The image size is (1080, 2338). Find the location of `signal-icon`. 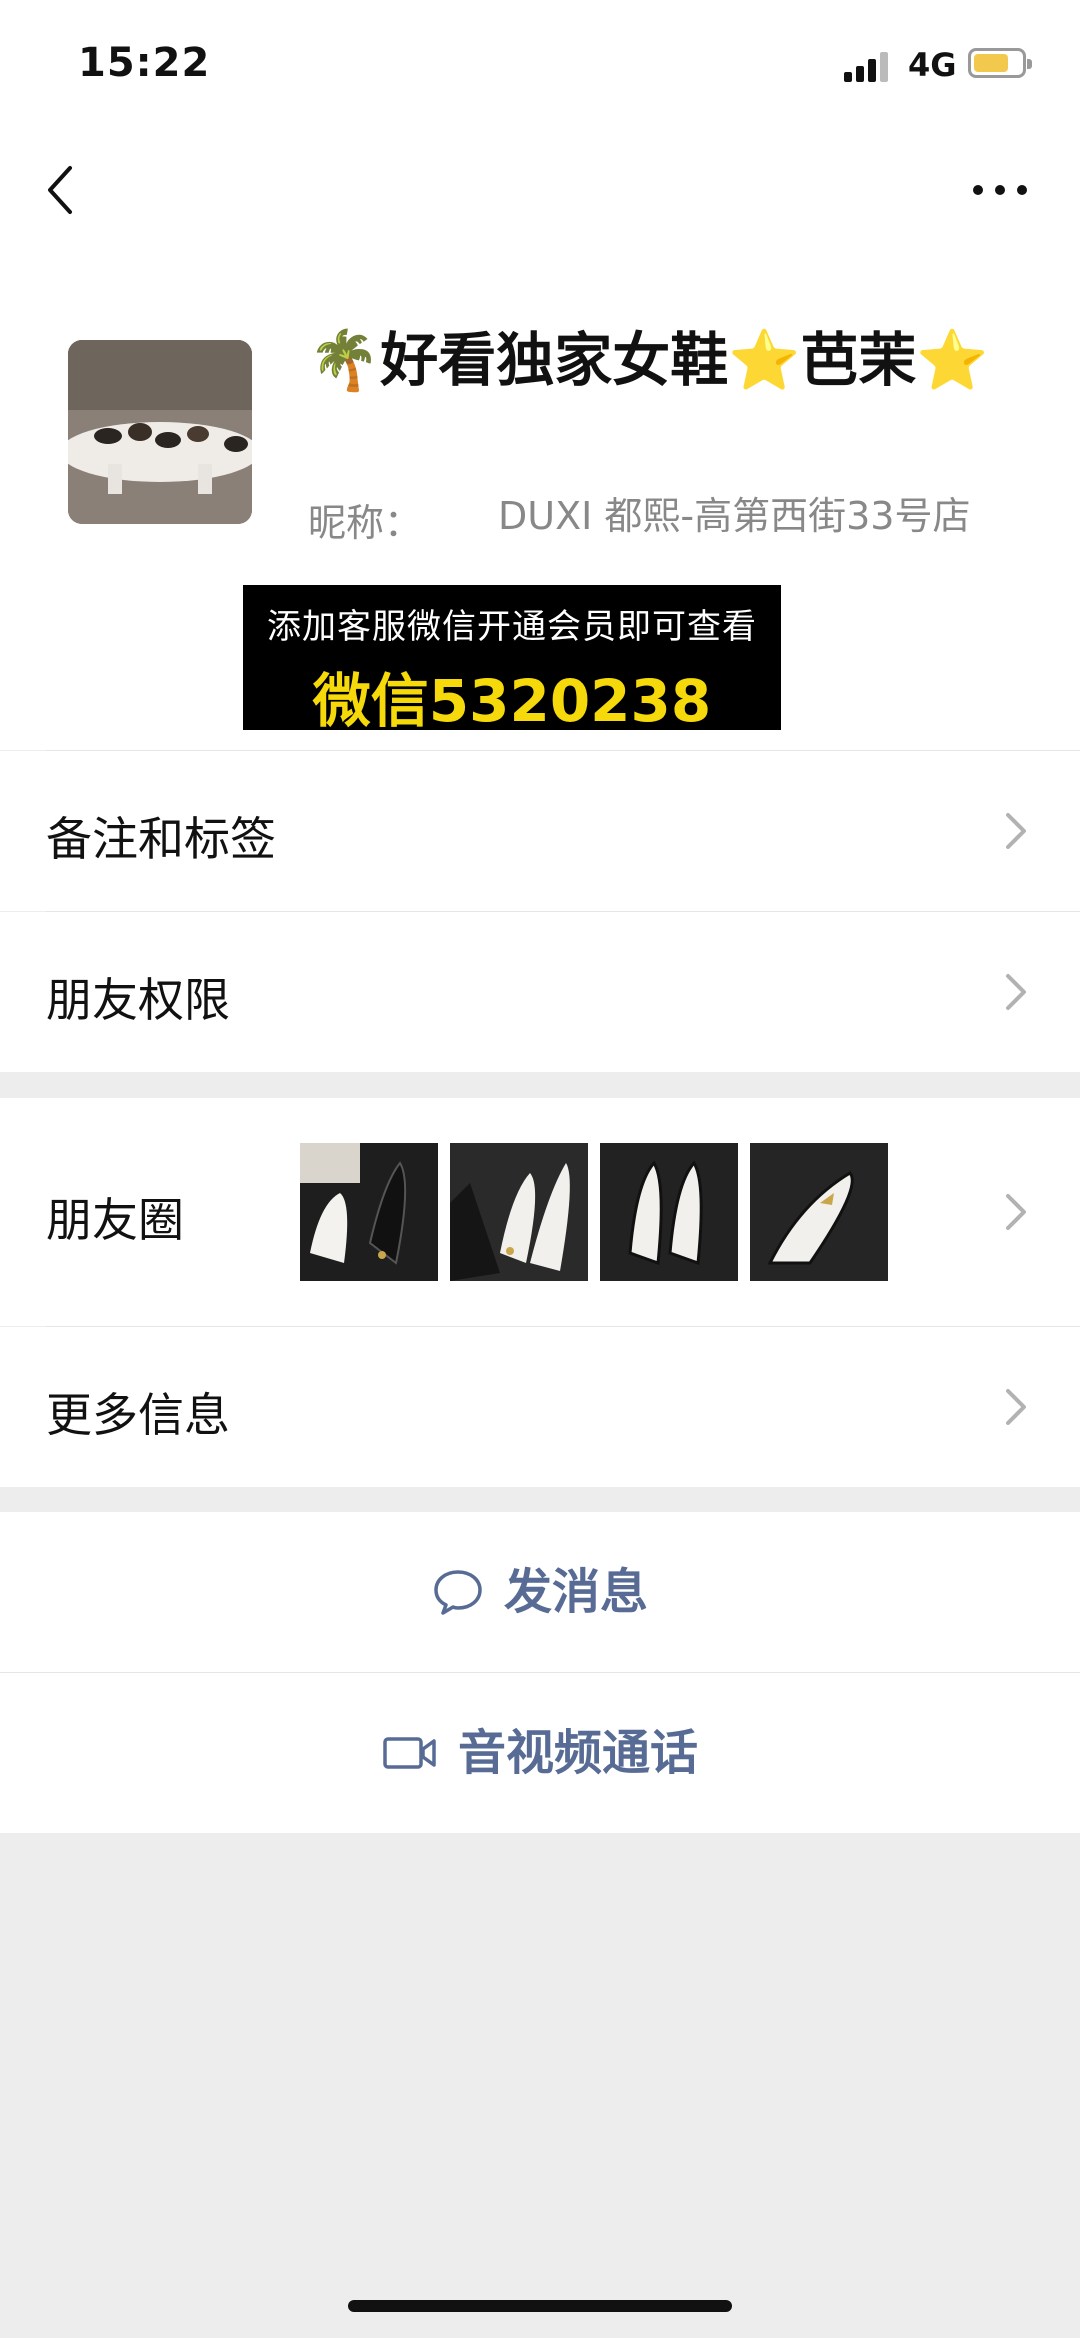

signal-icon is located at coordinates (869, 66).